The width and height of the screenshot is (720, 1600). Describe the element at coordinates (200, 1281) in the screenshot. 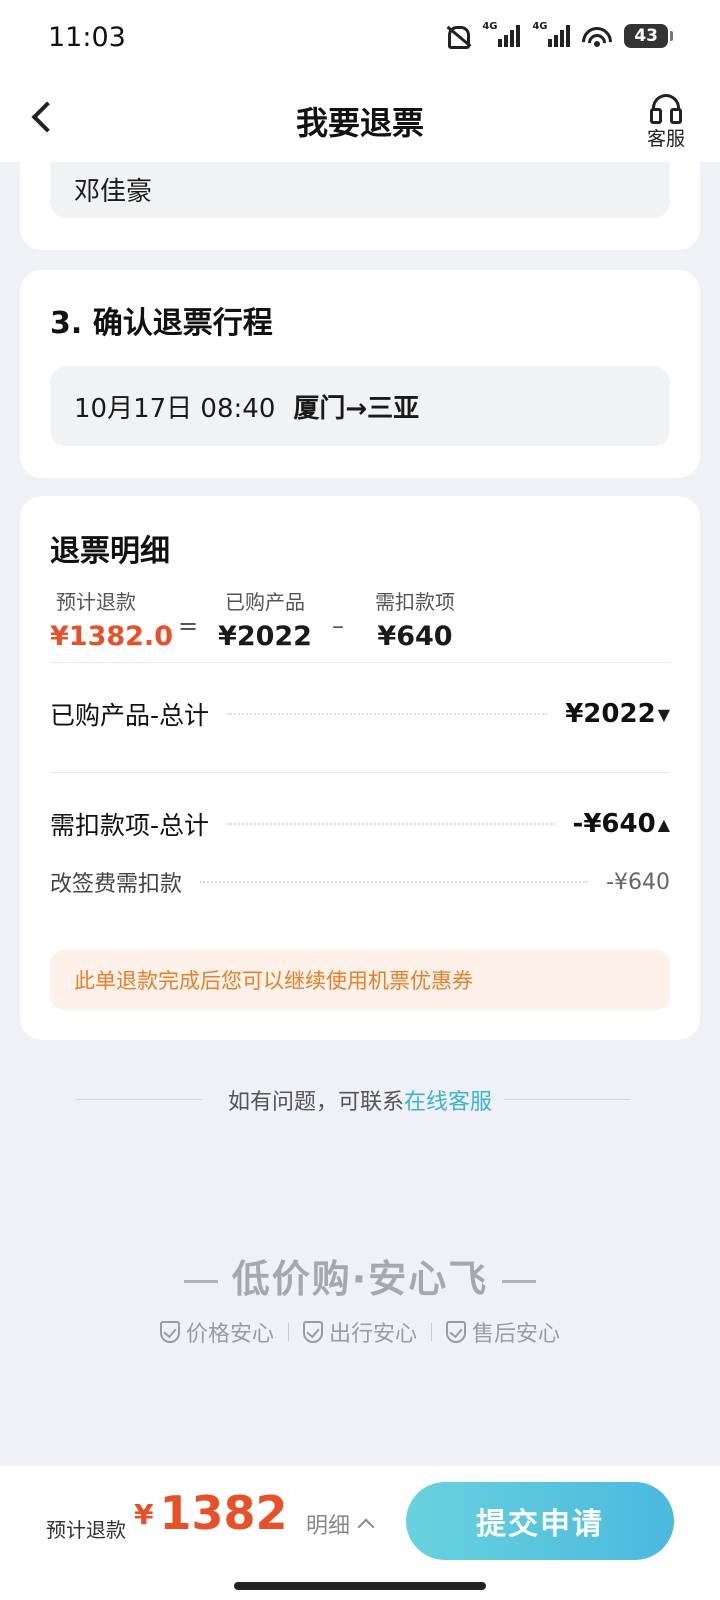

I see `slogan-dash-left` at that location.